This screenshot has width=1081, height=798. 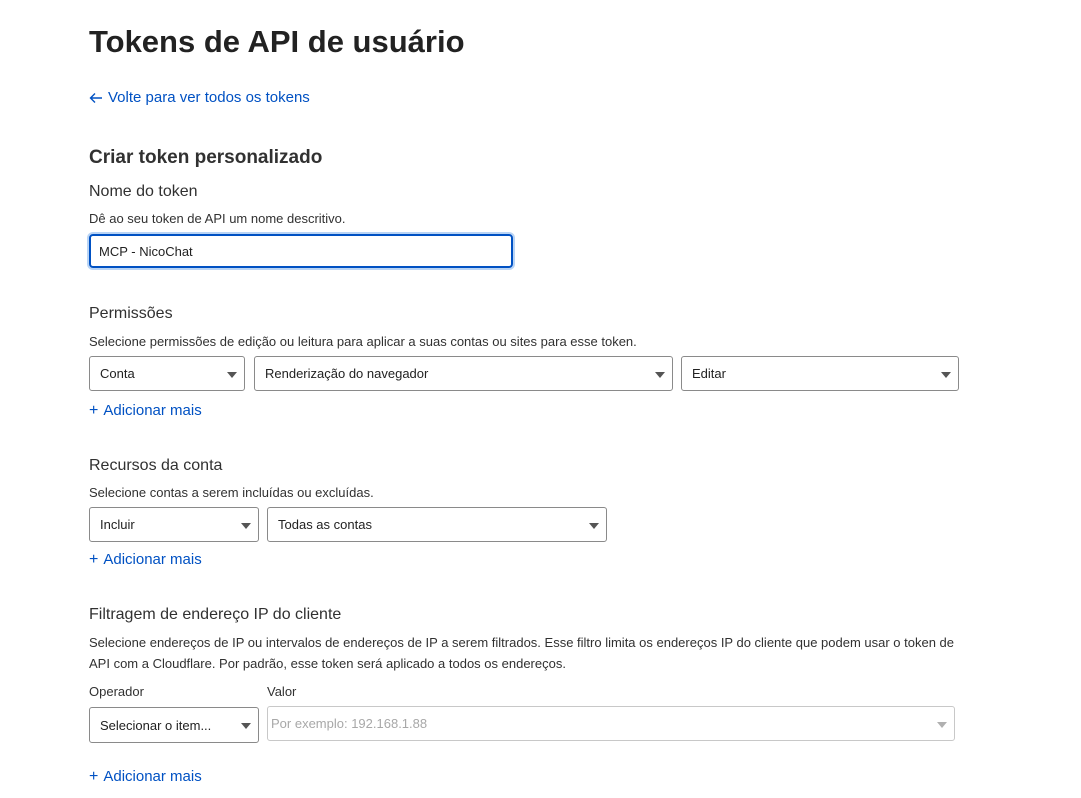 What do you see at coordinates (611, 723) in the screenshot?
I see `ip-value-select: Por exemplo: 192.168.1.88` at bounding box center [611, 723].